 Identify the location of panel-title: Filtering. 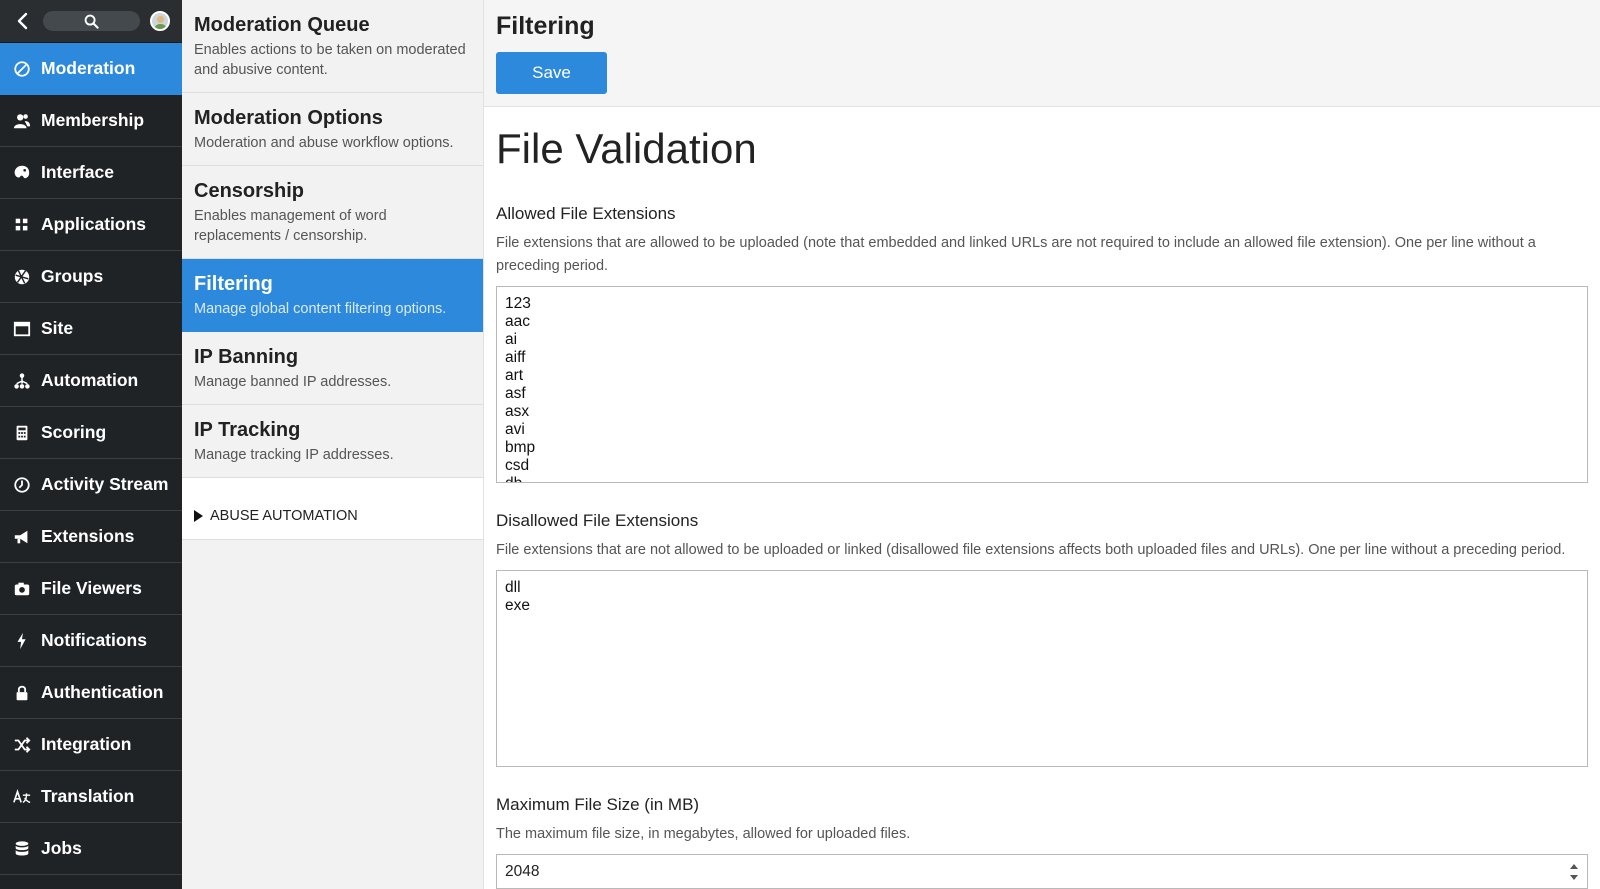
(545, 26).